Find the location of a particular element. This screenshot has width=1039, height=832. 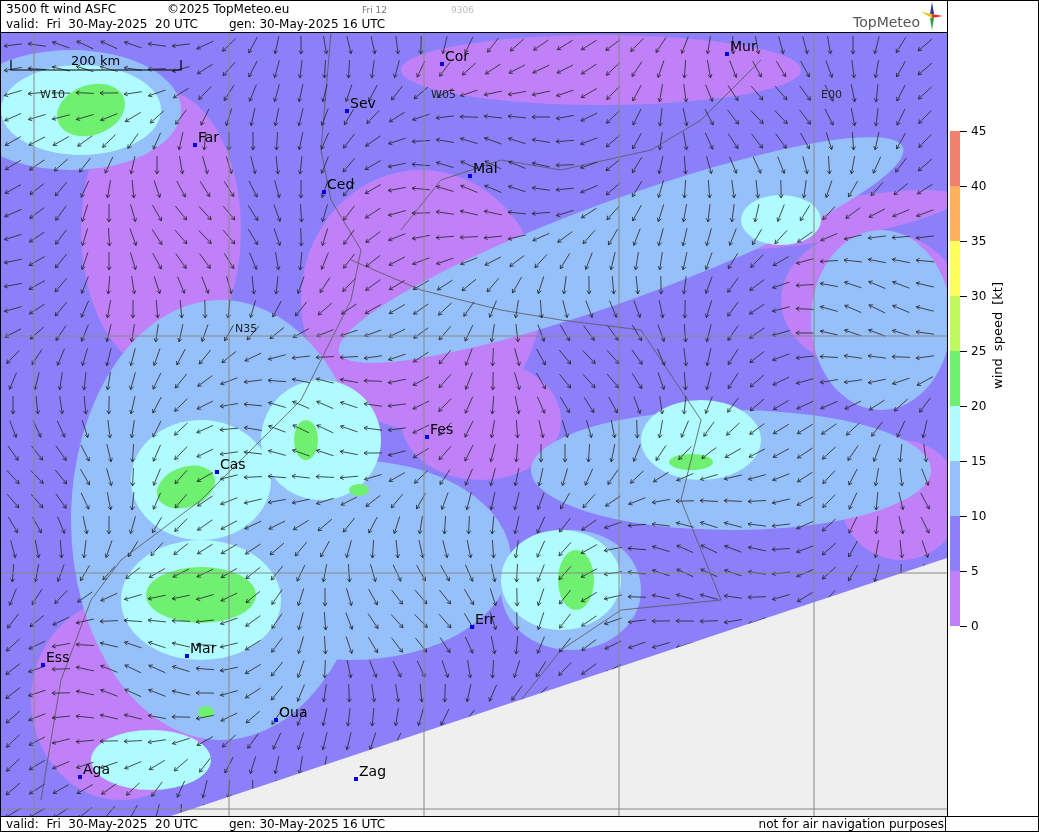

city-label: Aga is located at coordinates (97, 769).